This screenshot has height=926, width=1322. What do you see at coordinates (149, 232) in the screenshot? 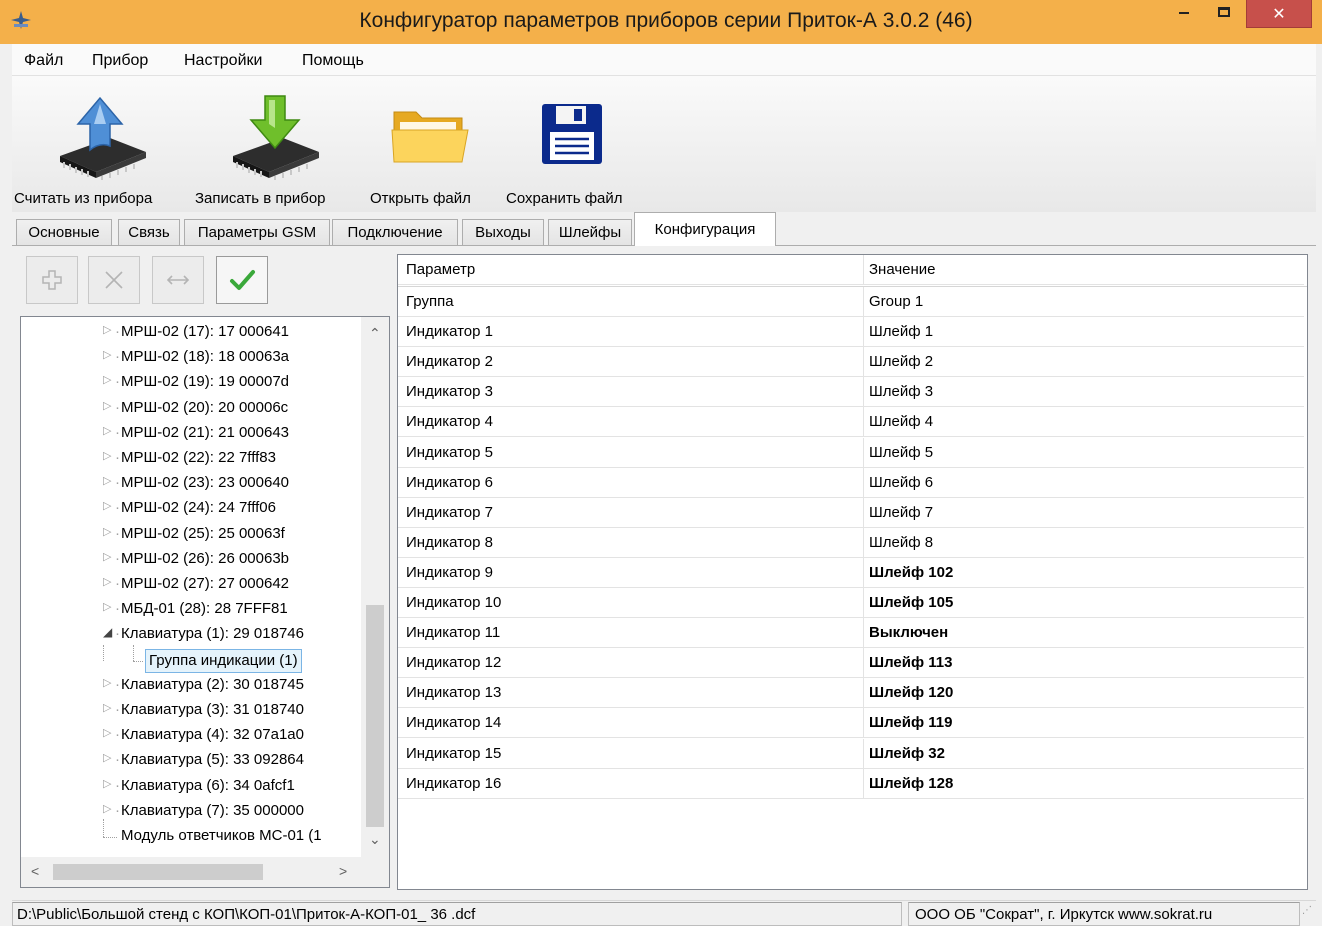
I see `tab-connection: Связь` at bounding box center [149, 232].